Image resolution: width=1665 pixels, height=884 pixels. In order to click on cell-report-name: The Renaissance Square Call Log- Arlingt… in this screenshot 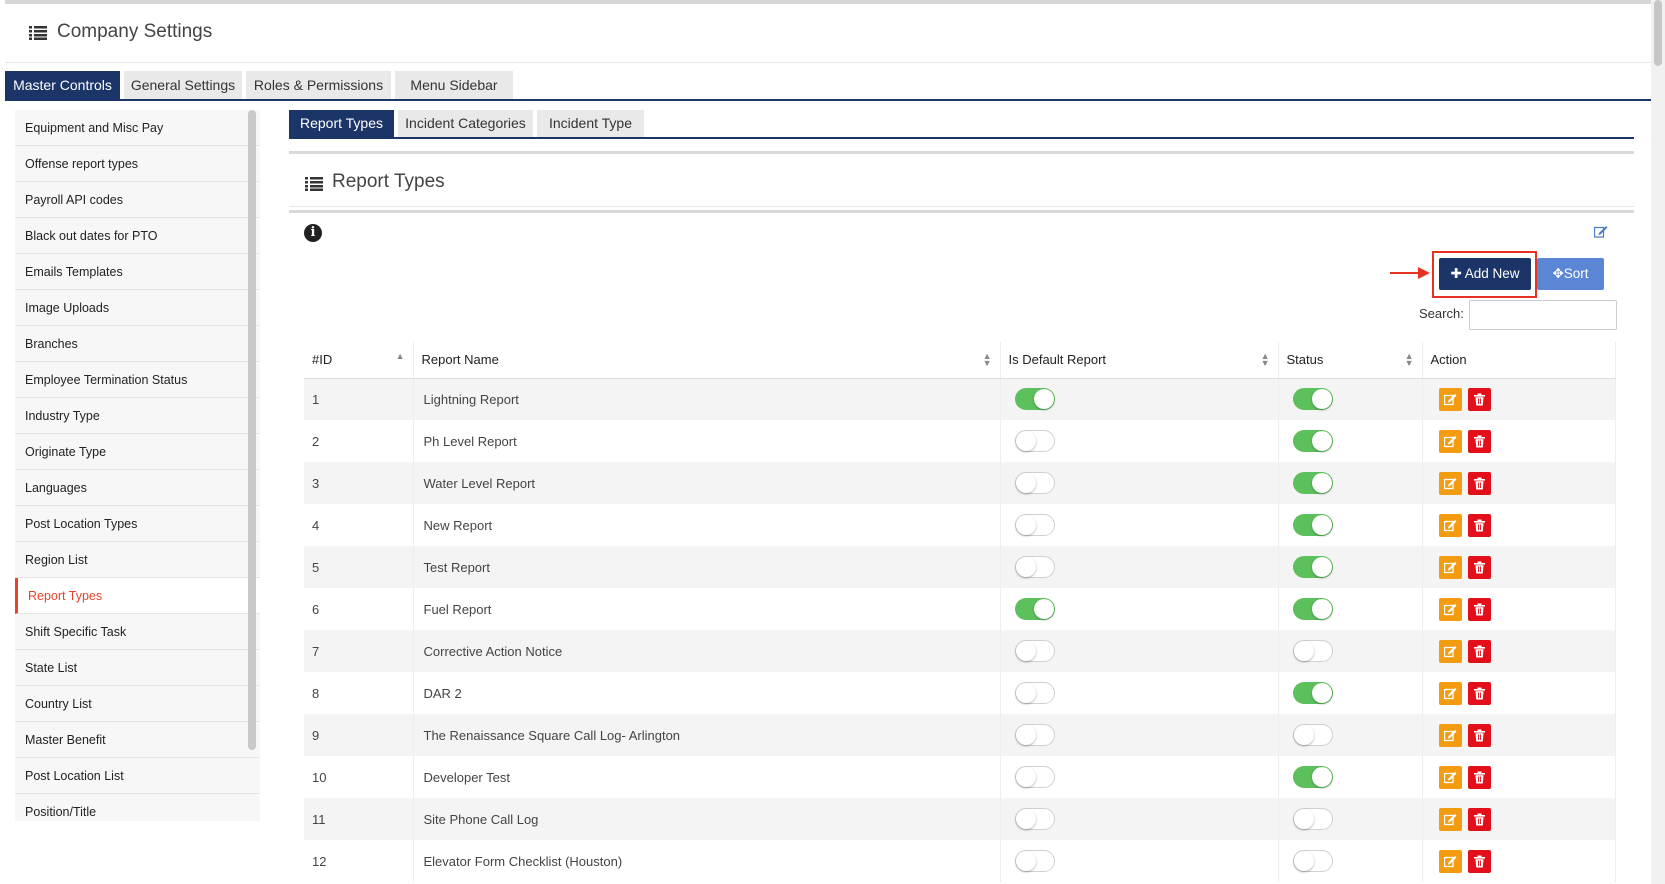, I will do `click(707, 735)`.